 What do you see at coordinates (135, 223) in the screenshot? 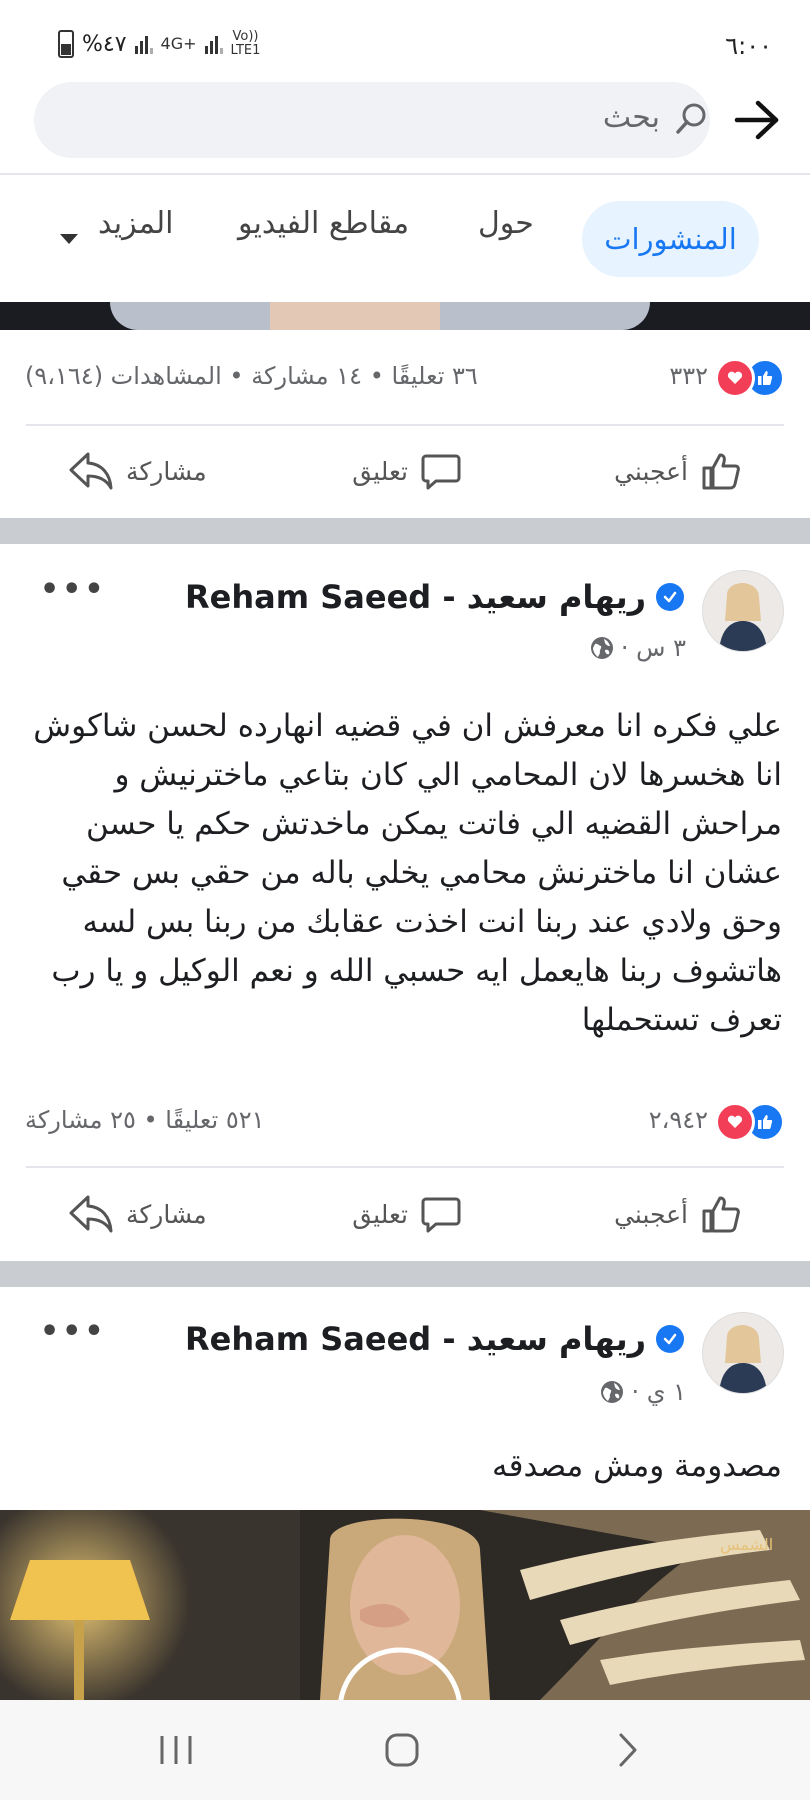
I see `tab-more: المزيد` at bounding box center [135, 223].